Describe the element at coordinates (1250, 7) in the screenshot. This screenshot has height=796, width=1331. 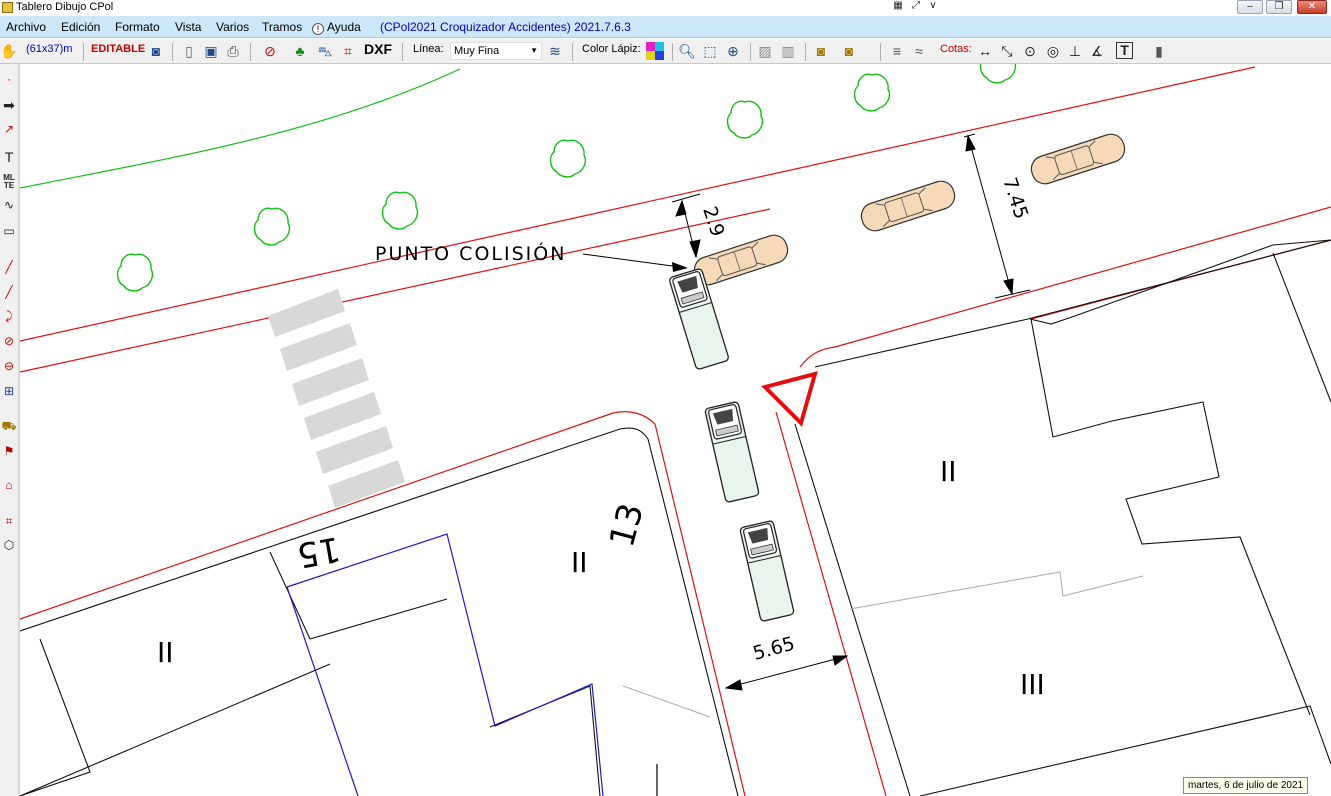
I see `minimize-button: –` at that location.